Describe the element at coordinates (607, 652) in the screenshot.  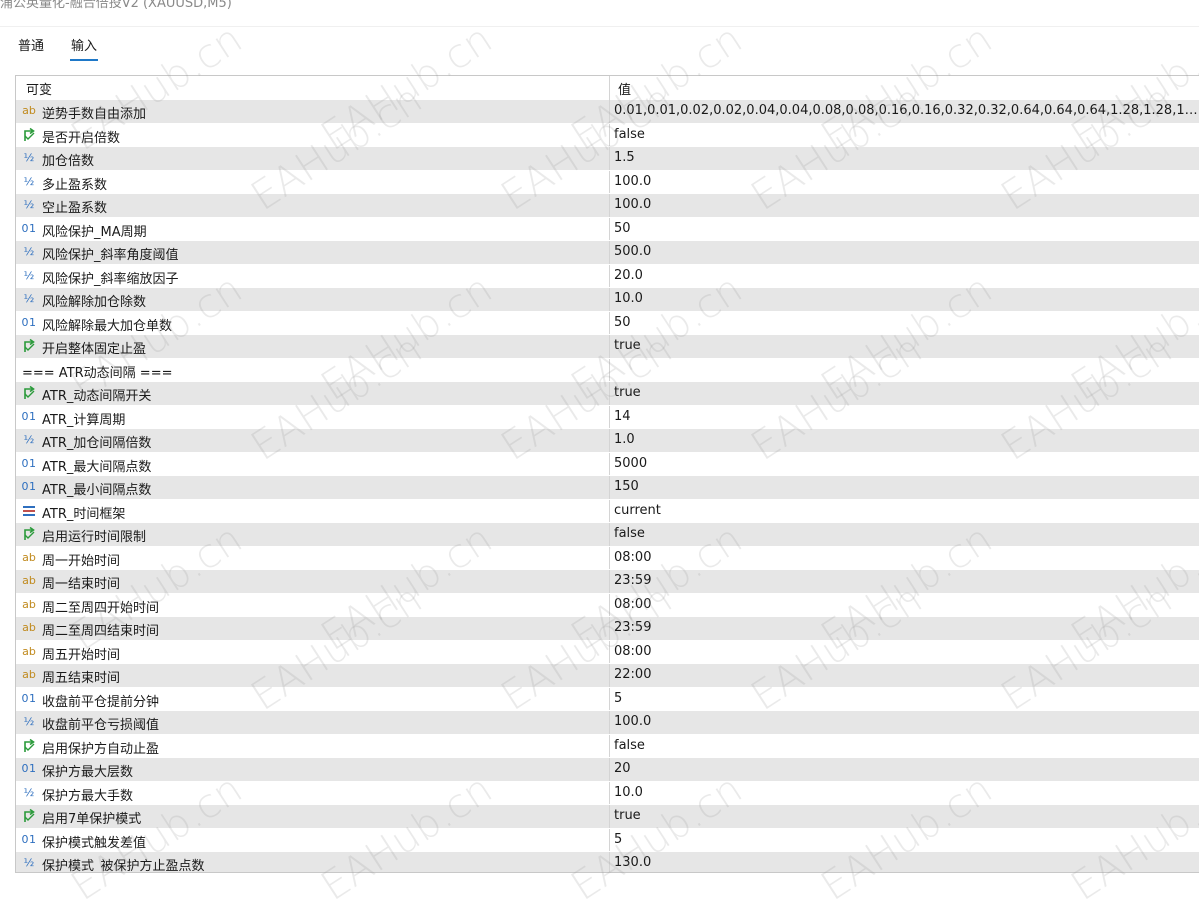
I see `table-row: ab 周五开始时间 08:00` at that location.